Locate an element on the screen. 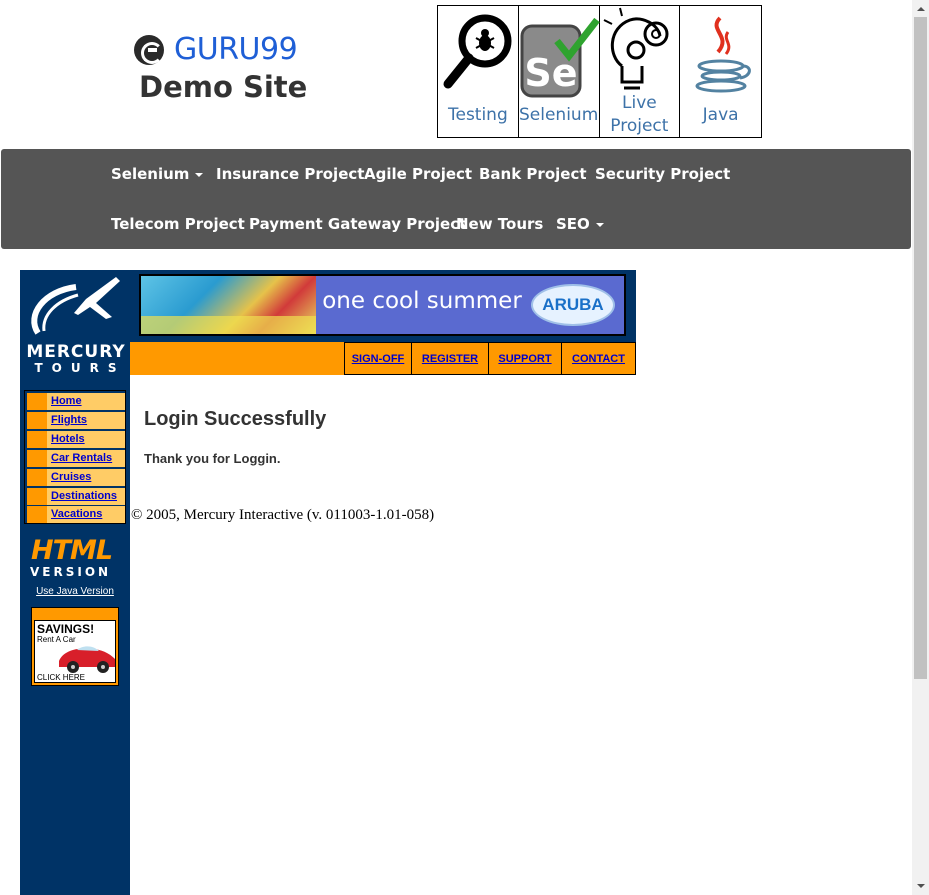  tours-brand: TOURS is located at coordinates (80, 368).